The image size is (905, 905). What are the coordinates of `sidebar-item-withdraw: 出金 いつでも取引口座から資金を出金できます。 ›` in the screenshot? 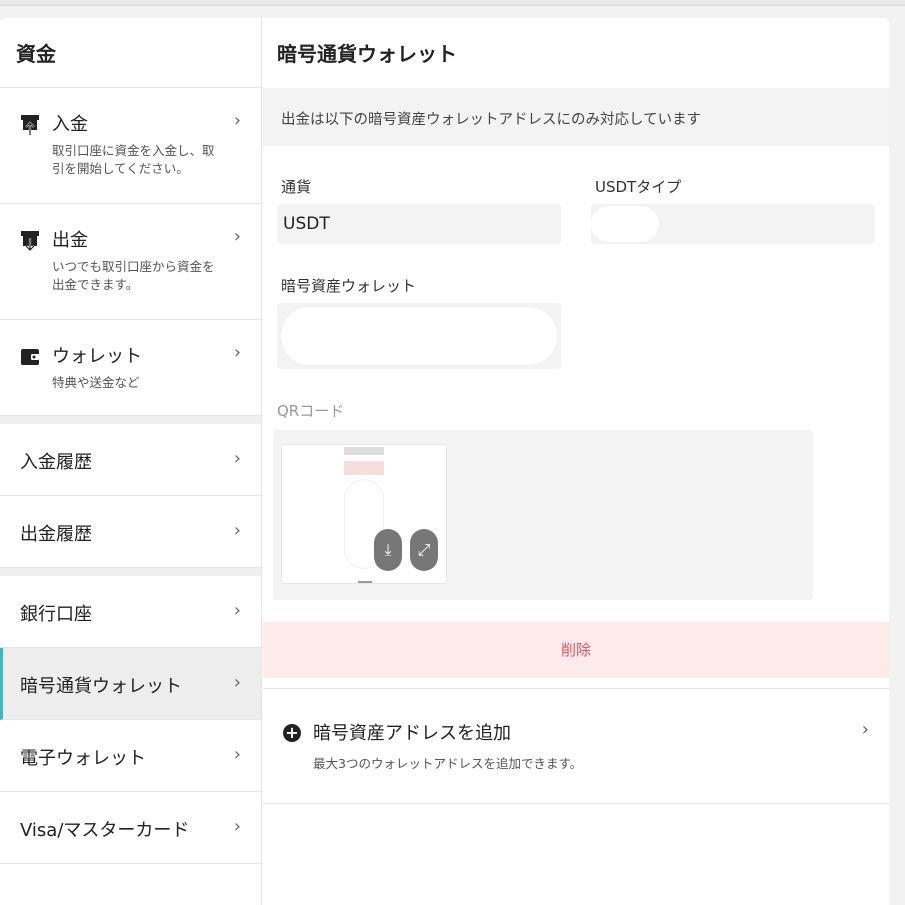 It's located at (130, 262).